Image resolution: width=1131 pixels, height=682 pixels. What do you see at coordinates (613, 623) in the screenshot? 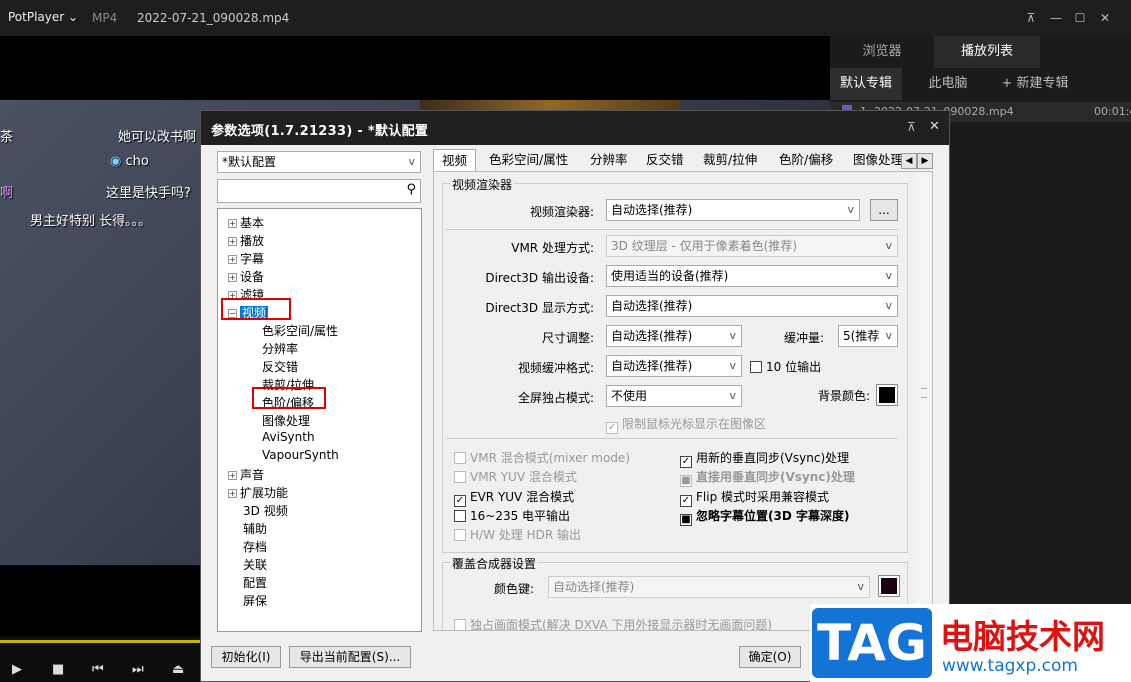
I see `exclusive-mode-checkbox: 独占画面模式(解决 DXVA 下用外接显示器时无画面问题)` at bounding box center [613, 623].